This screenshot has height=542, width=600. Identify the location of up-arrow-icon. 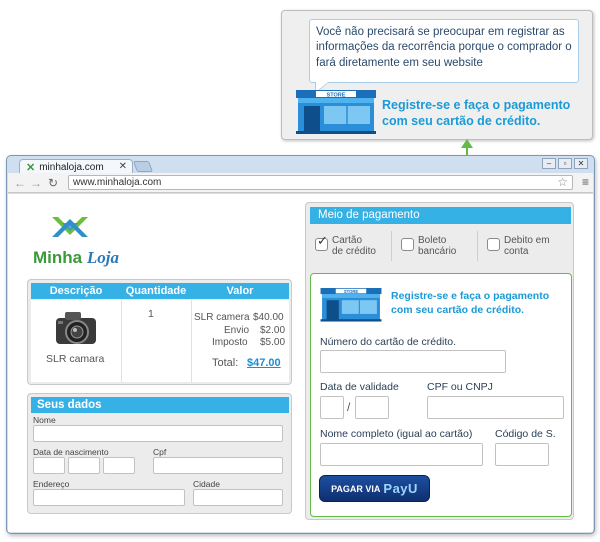
(467, 143).